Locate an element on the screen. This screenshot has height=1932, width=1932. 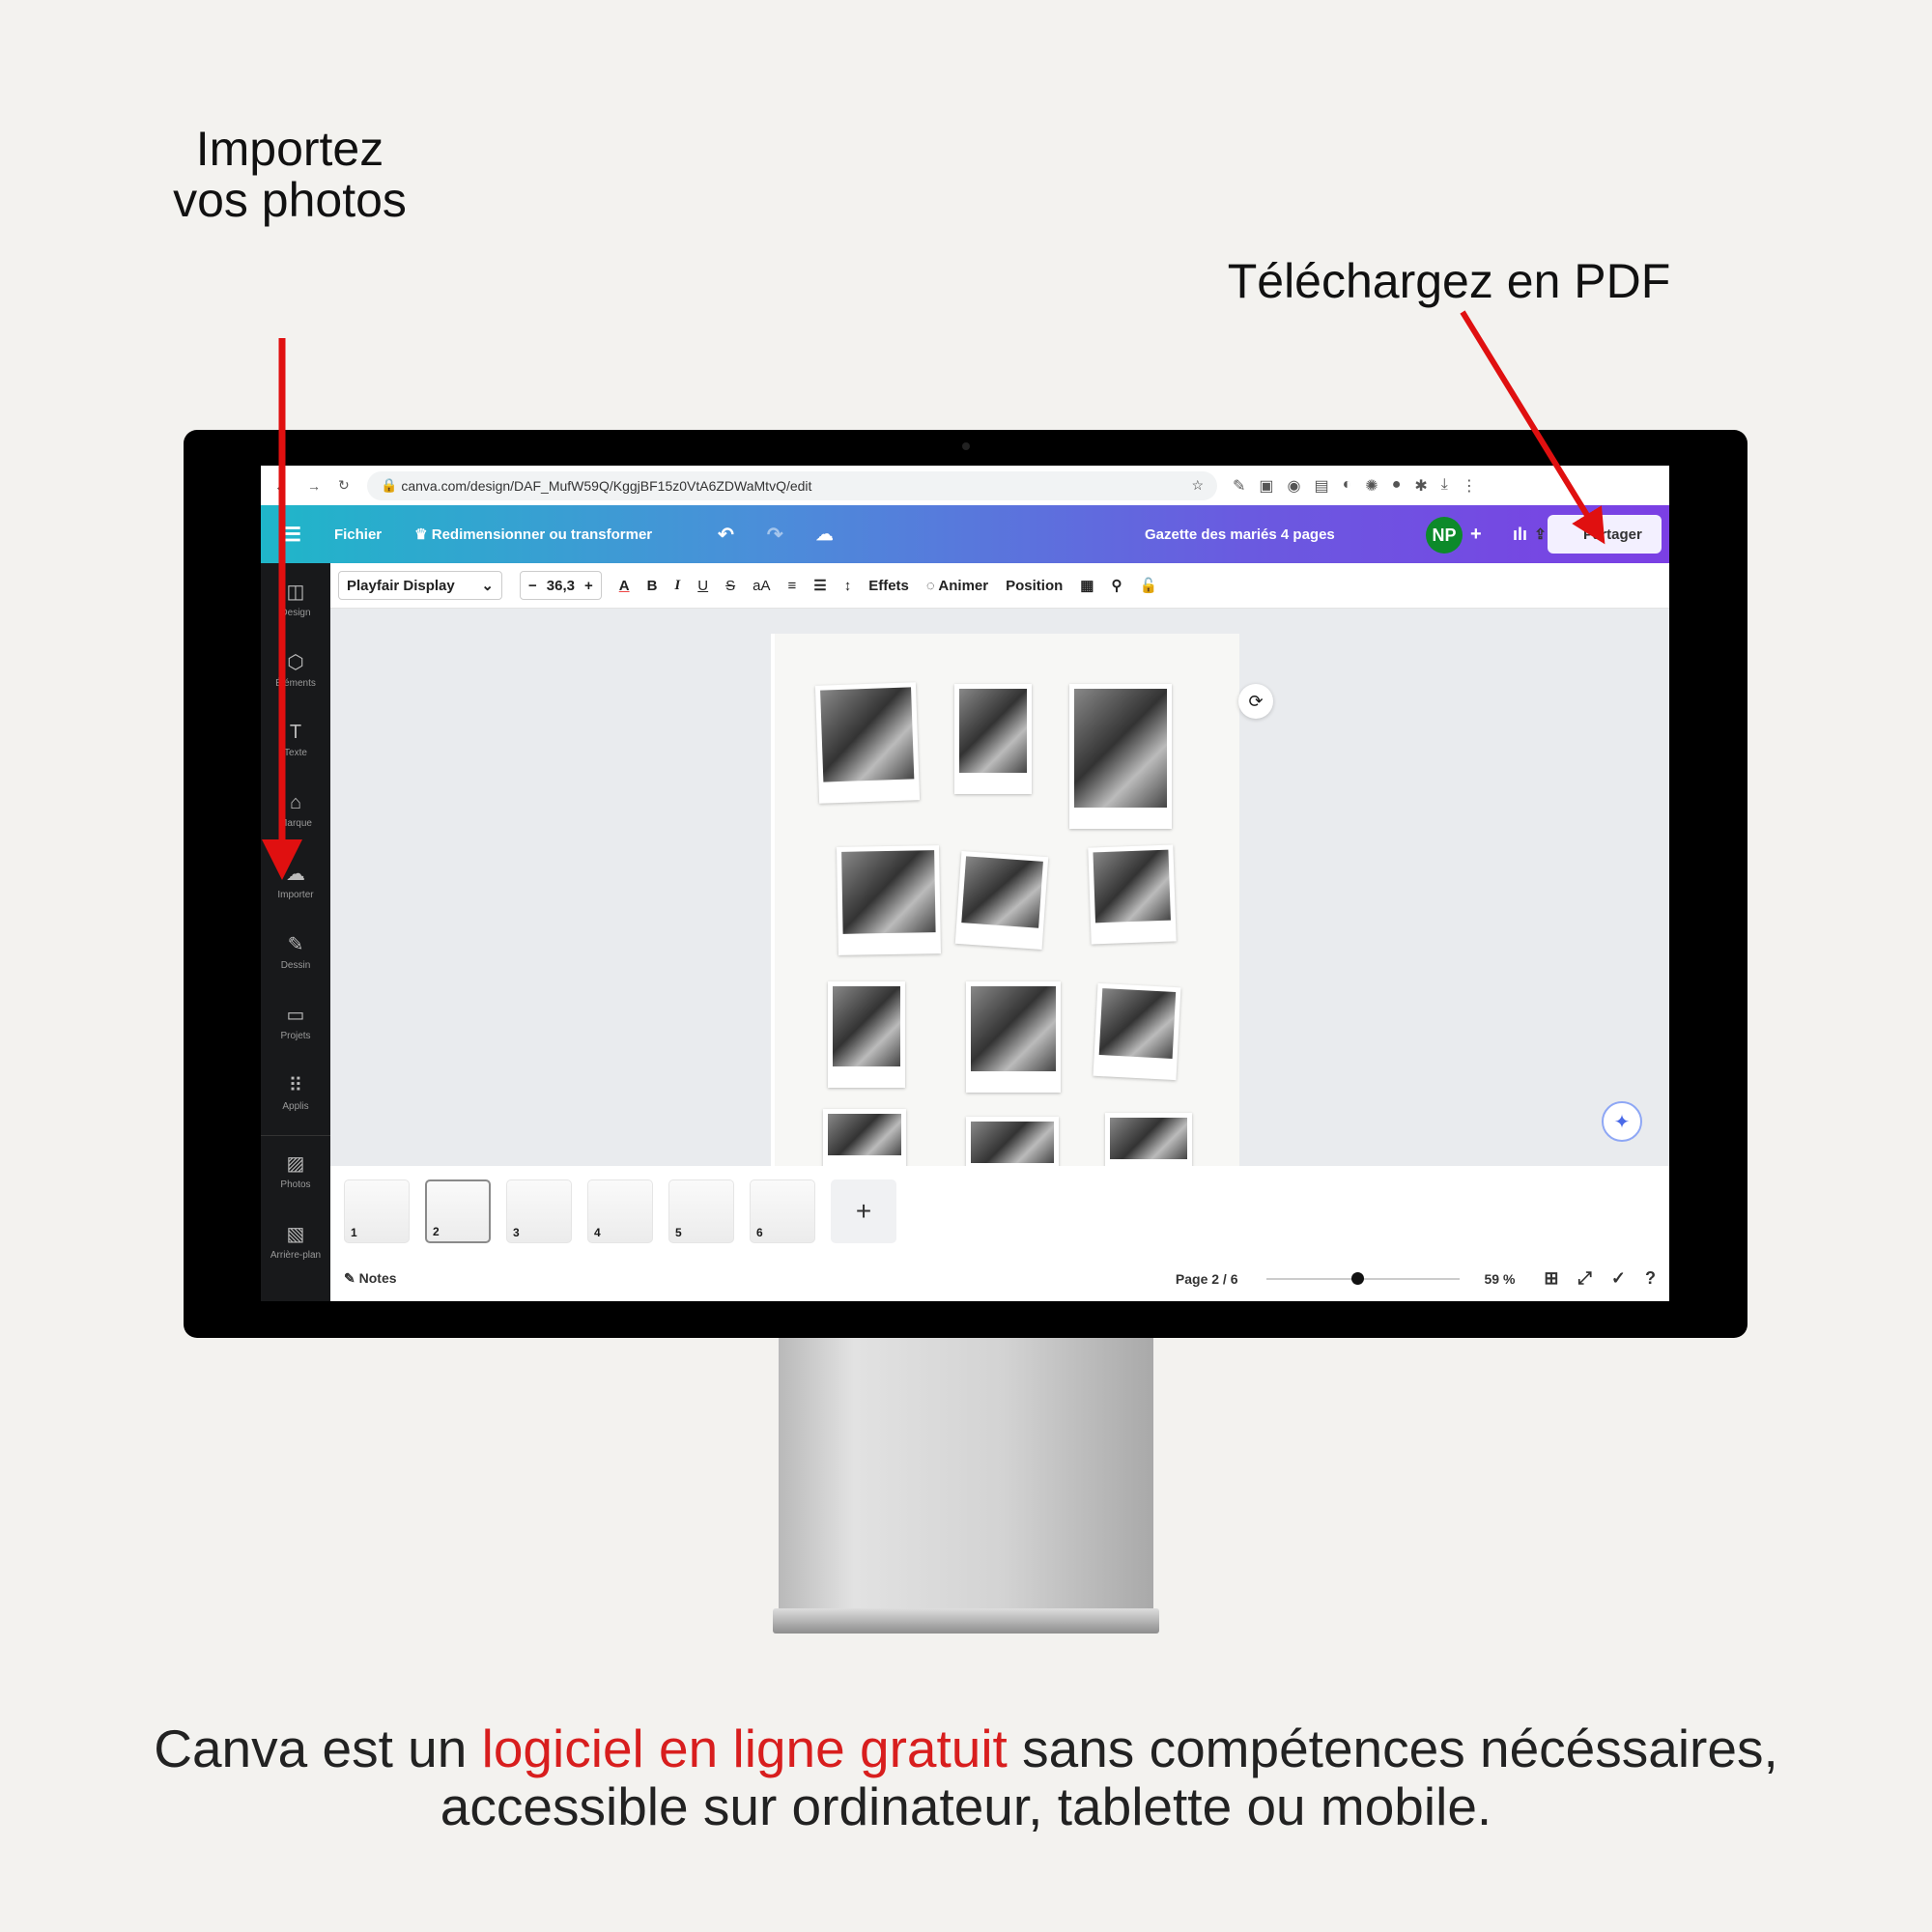
zoom-slider is located at coordinates (1363, 1278).